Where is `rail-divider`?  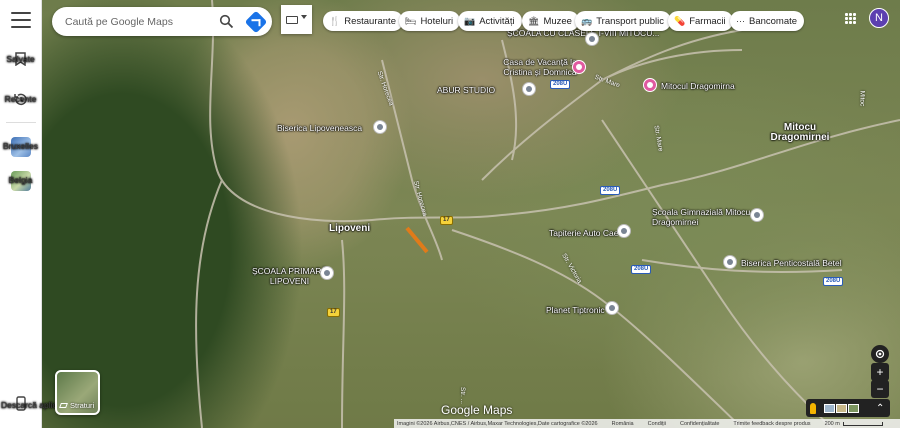 rail-divider is located at coordinates (20, 122).